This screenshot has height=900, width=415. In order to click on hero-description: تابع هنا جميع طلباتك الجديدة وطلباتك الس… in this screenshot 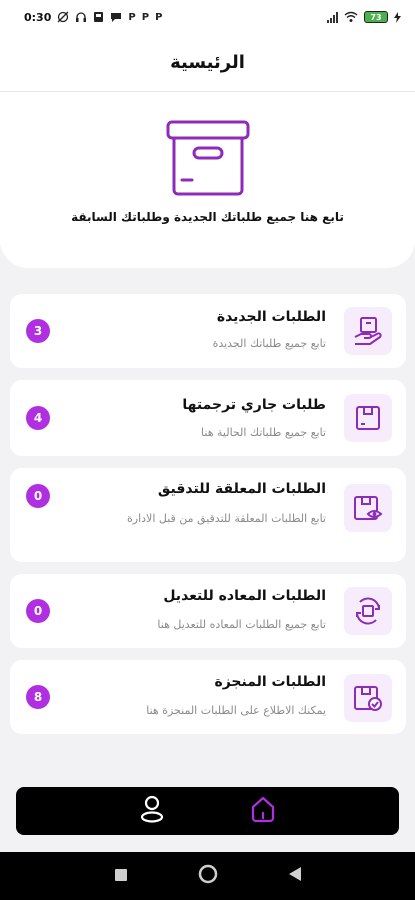, I will do `click(207, 217)`.